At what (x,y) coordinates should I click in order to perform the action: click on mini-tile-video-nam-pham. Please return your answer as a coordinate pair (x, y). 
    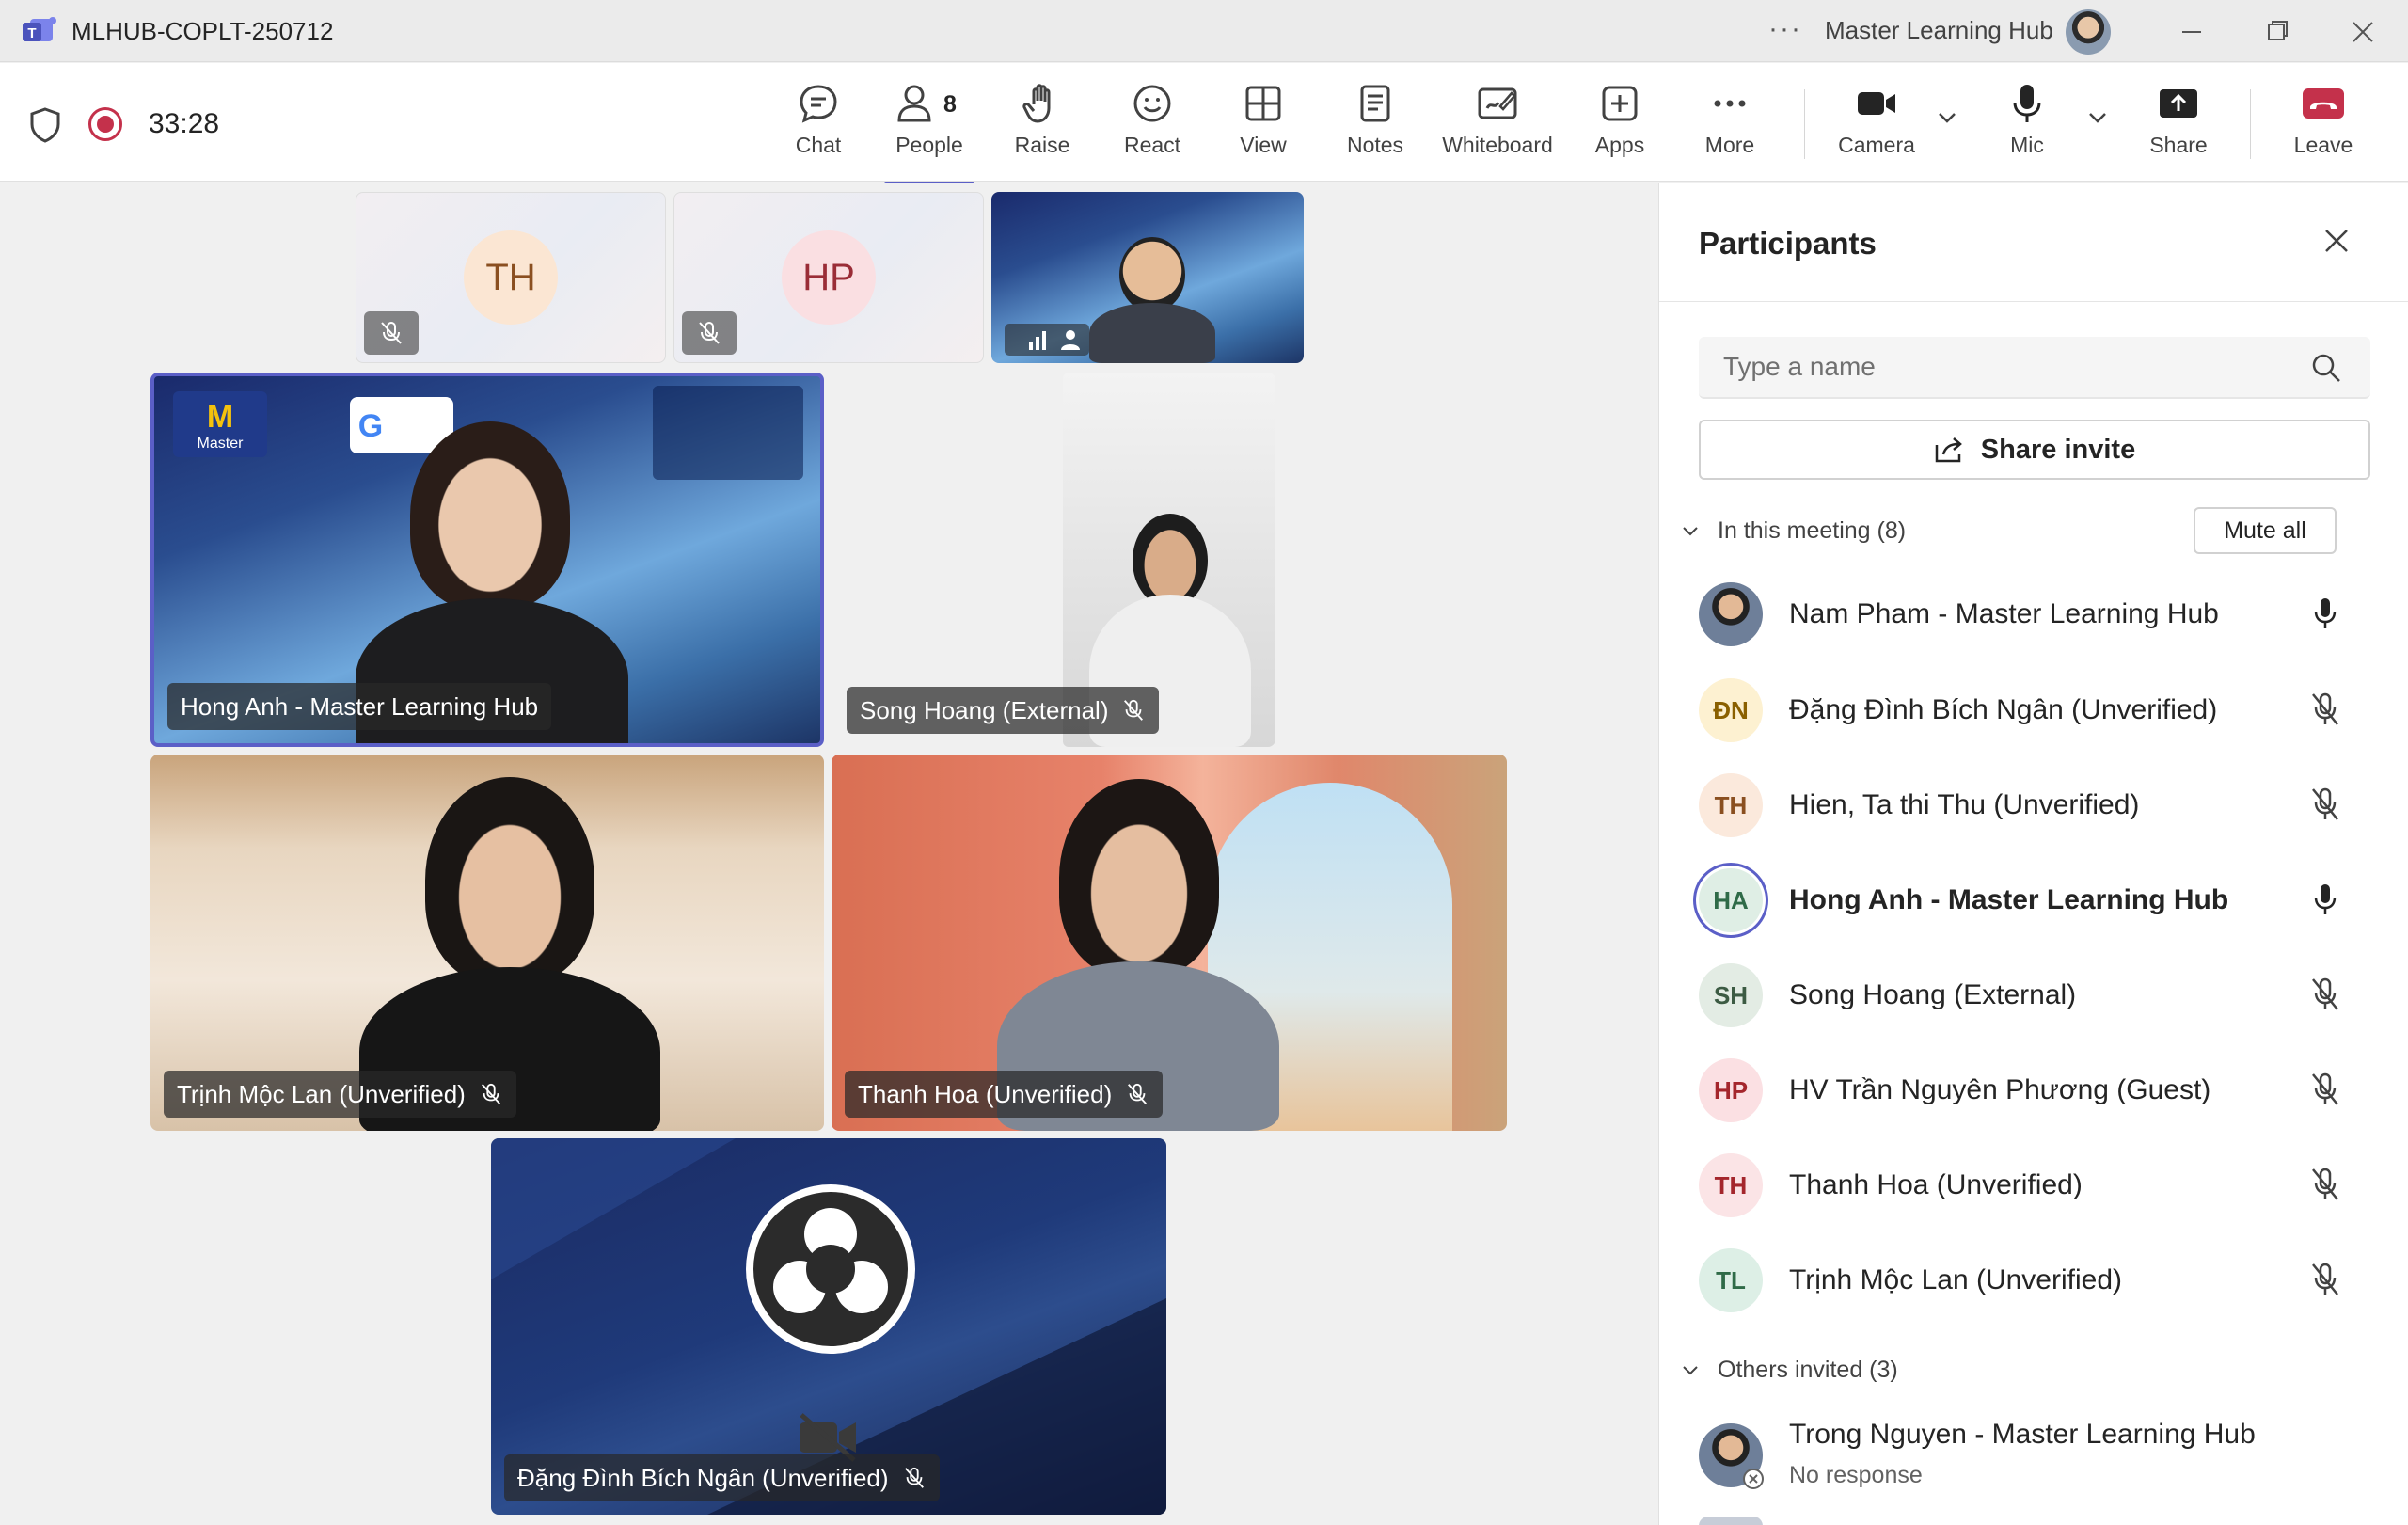
    Looking at the image, I should click on (1147, 277).